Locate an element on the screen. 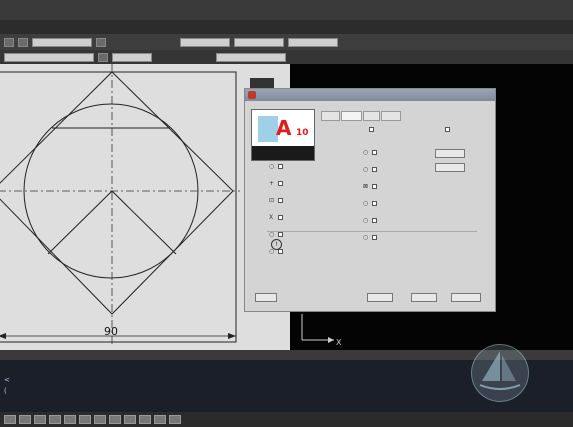  info-icon: ! is located at coordinates (276, 244).